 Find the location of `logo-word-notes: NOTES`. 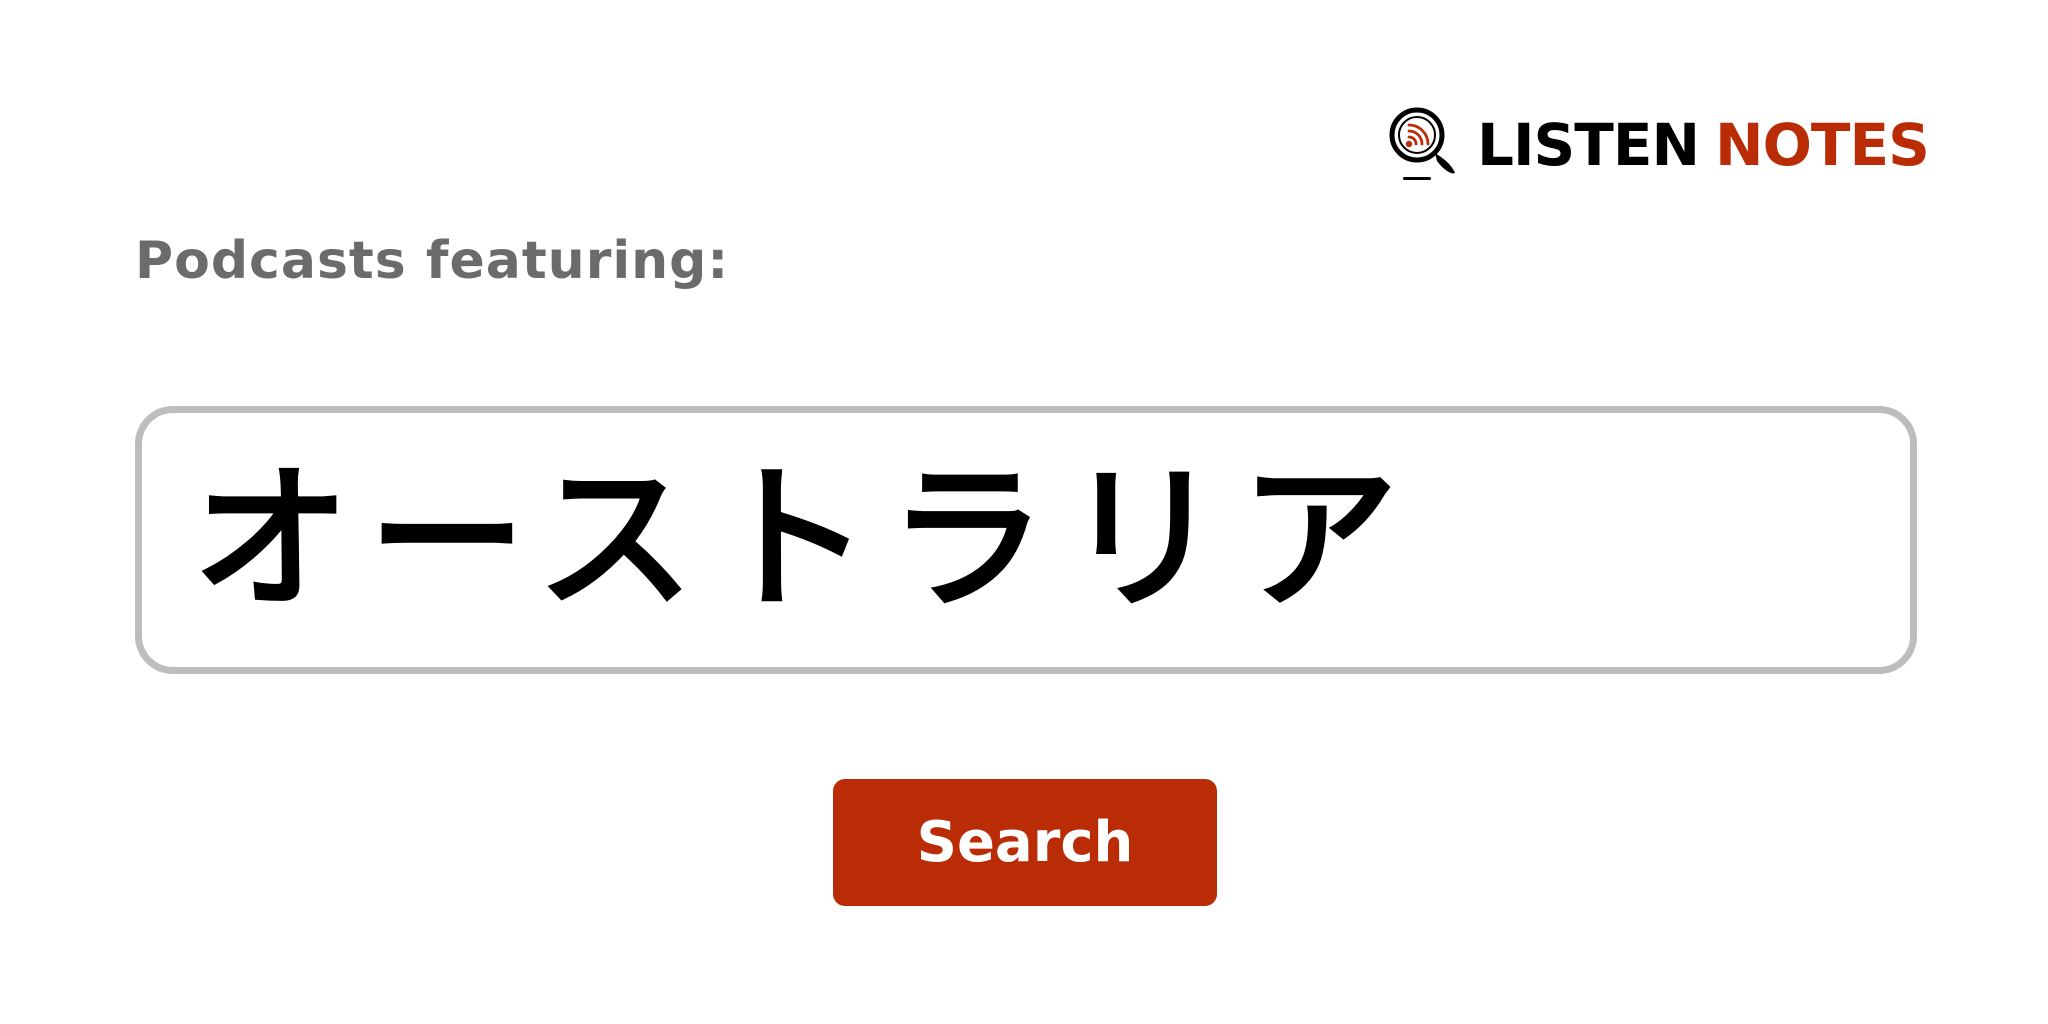

logo-word-notes: NOTES is located at coordinates (1822, 145).